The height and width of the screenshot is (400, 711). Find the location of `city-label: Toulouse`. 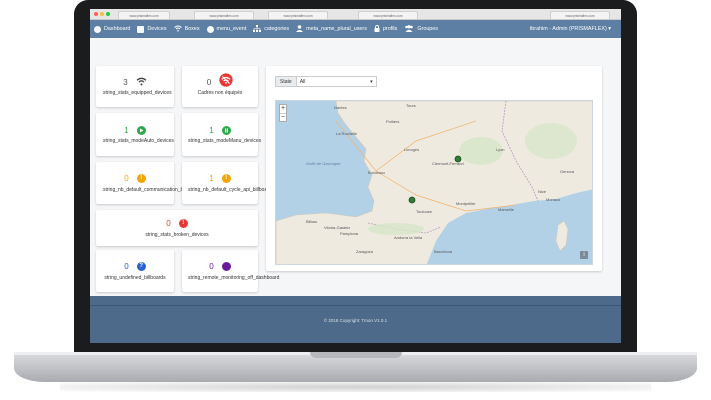

city-label: Toulouse is located at coordinates (424, 211).